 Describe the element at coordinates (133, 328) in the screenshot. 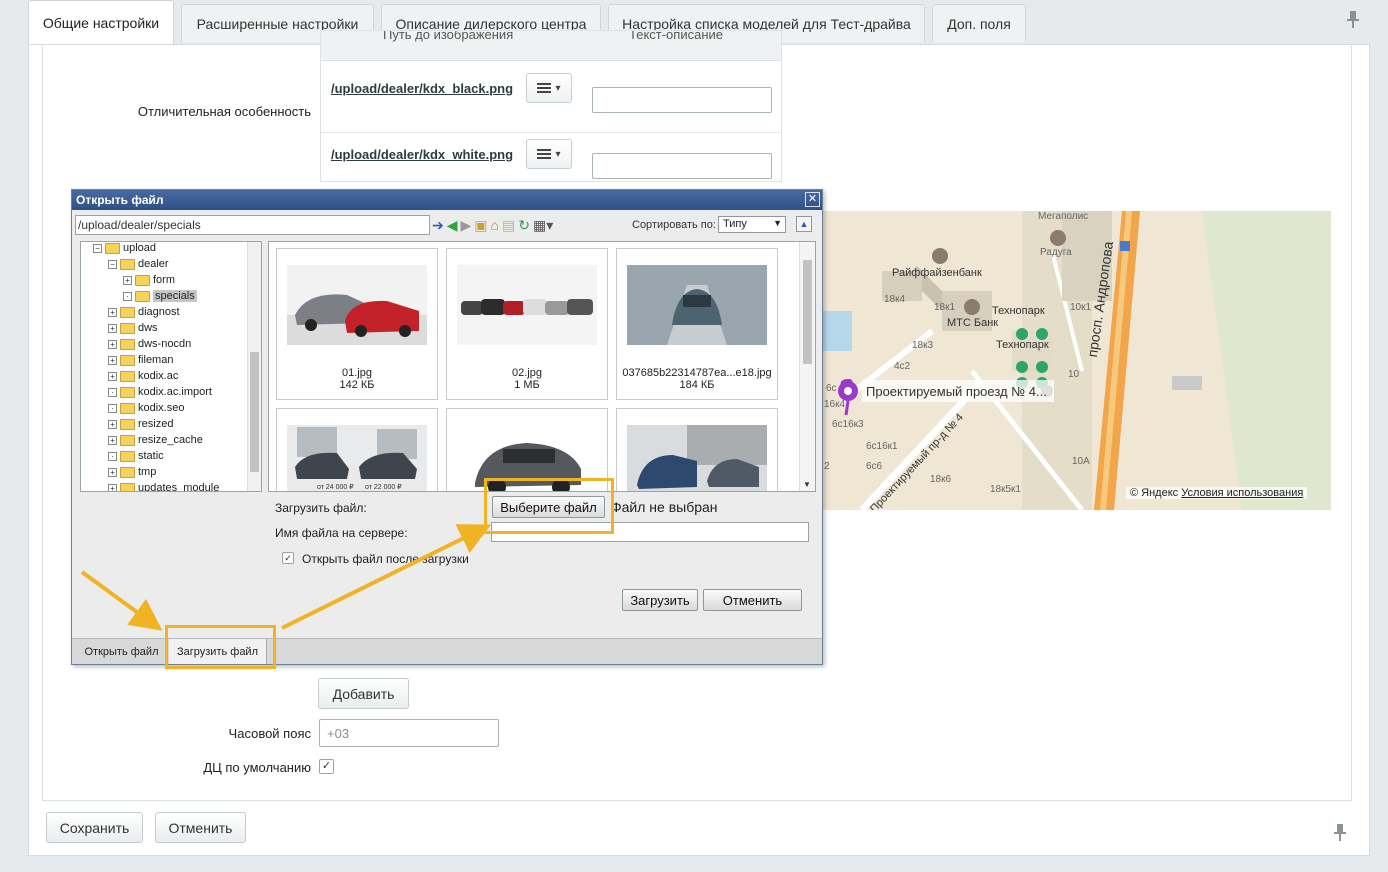

I see `tree-item-dws: + dws` at that location.